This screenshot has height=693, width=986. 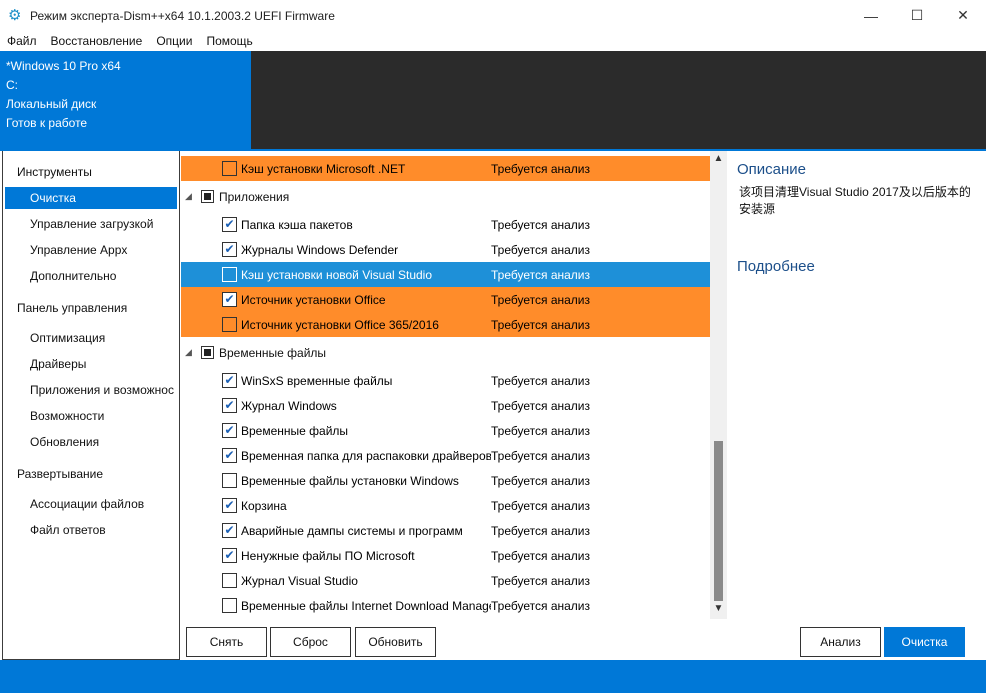 I want to click on drive-letter: C:, so click(x=12, y=85).